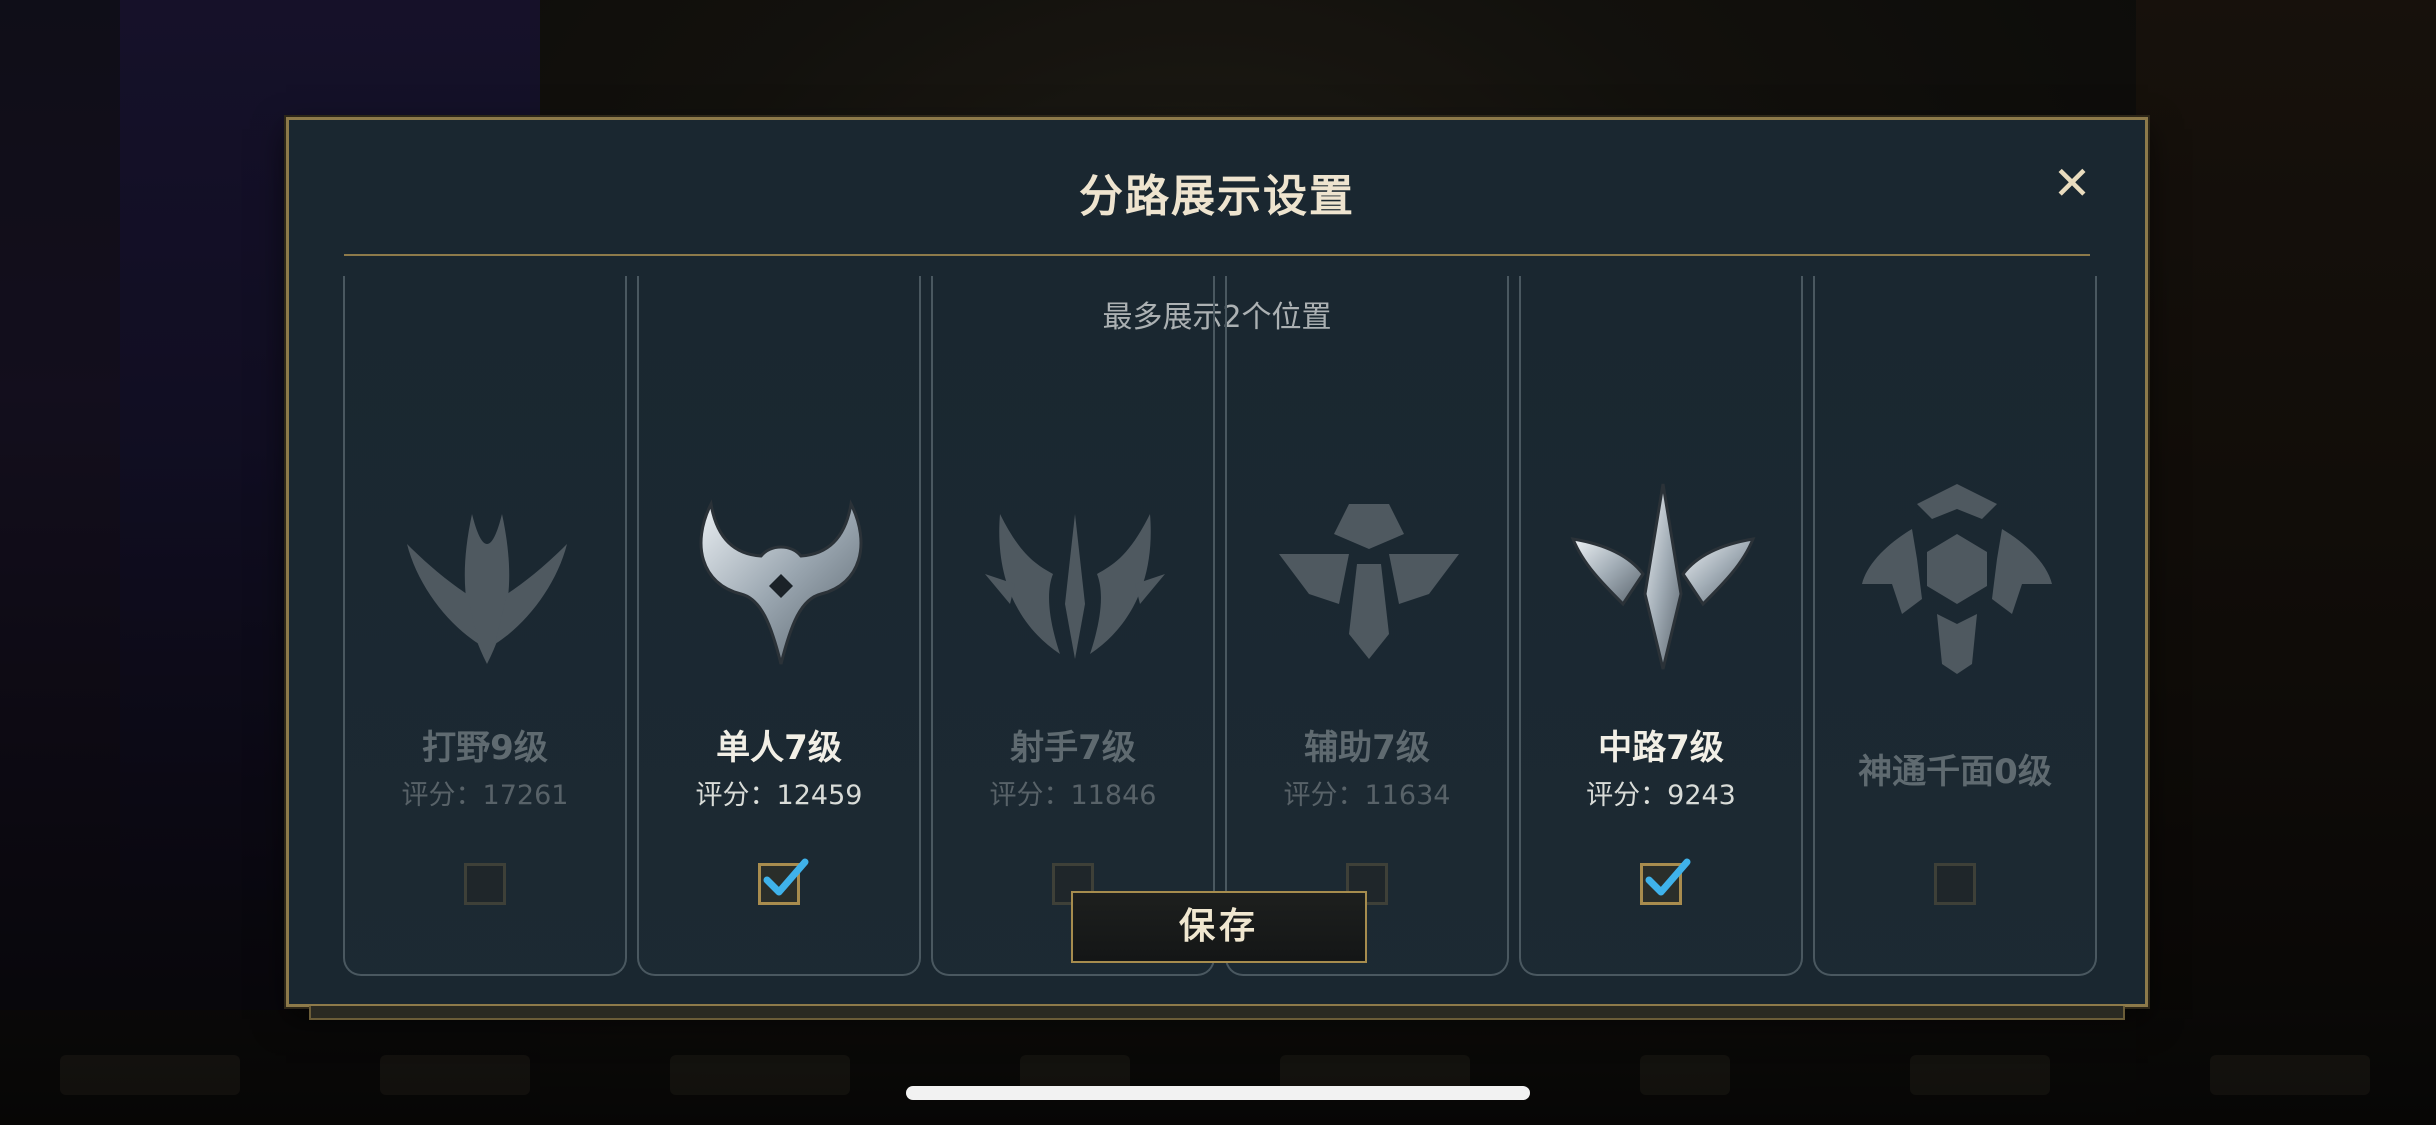 The image size is (2436, 1125). I want to click on lane-name: 打野9级, so click(485, 748).